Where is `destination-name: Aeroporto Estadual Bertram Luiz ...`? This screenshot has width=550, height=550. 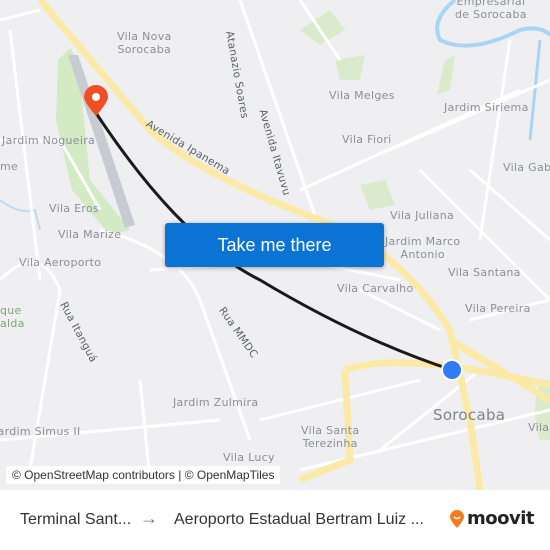
destination-name: Aeroporto Estadual Bertram Luiz ... is located at coordinates (299, 519).